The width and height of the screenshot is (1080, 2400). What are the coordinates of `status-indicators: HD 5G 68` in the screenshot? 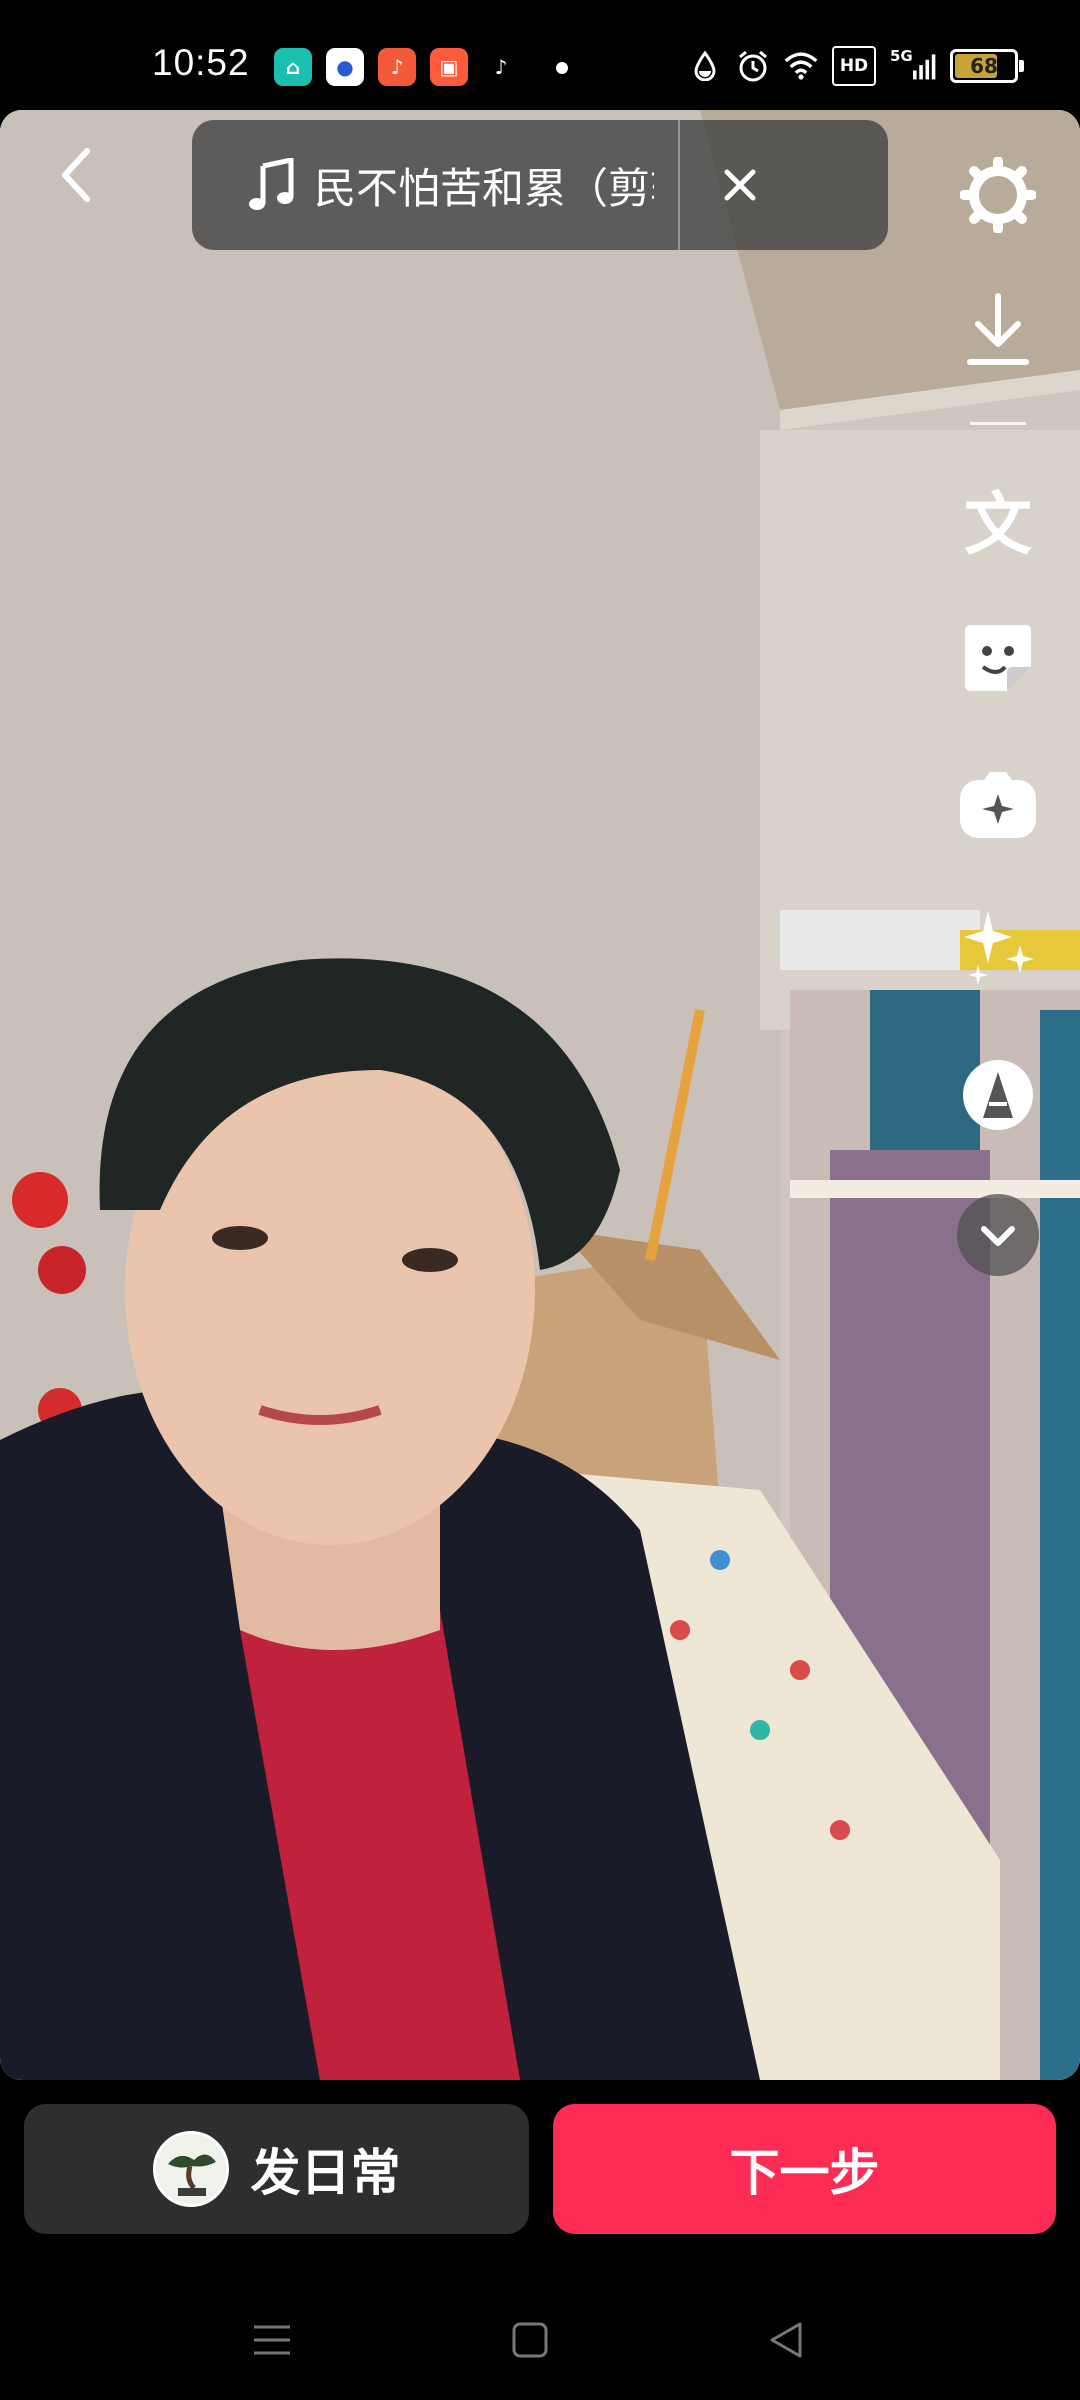 It's located at (856, 66).